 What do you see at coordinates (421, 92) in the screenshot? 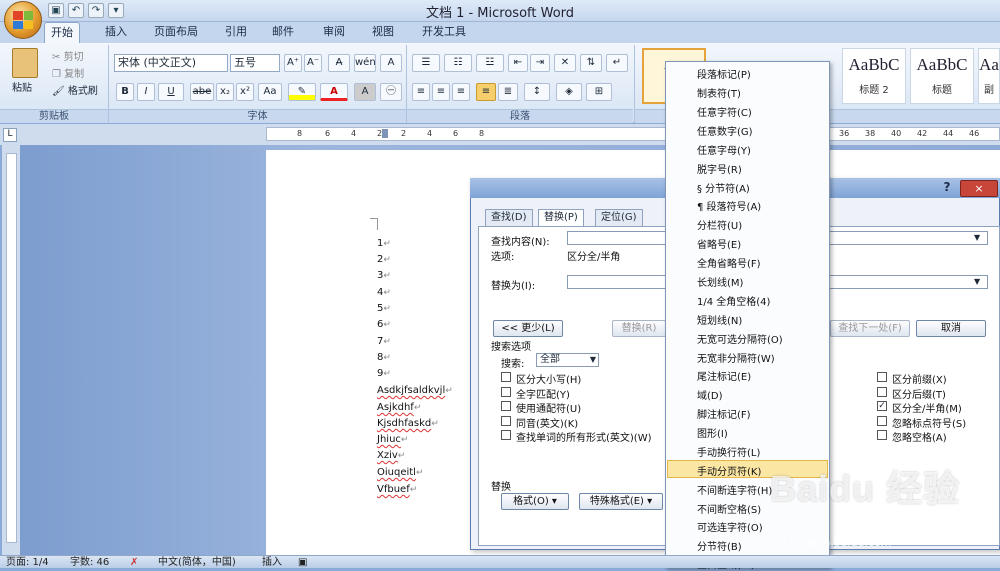
I see `align-left-icon: ≡` at bounding box center [421, 92].